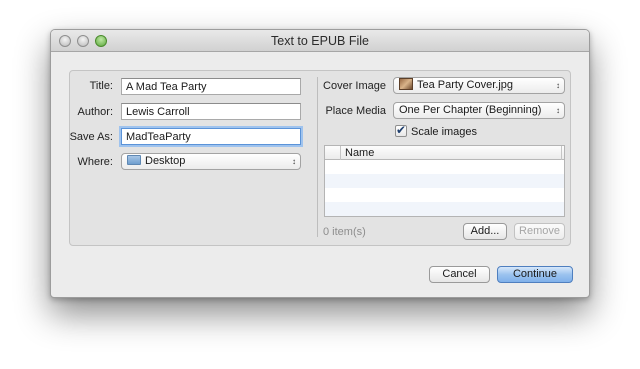  Describe the element at coordinates (83, 41) in the screenshot. I see `minimize-icon` at that location.